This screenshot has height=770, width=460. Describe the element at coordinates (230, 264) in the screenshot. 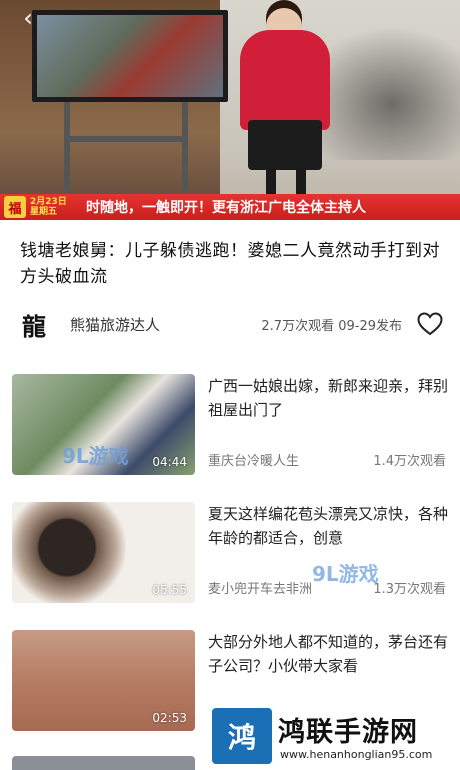

I see `video-title: 钱塘老娘舅：儿子躲债逃跑！婆媳二人竟然动手打到对方头破血流` at that location.